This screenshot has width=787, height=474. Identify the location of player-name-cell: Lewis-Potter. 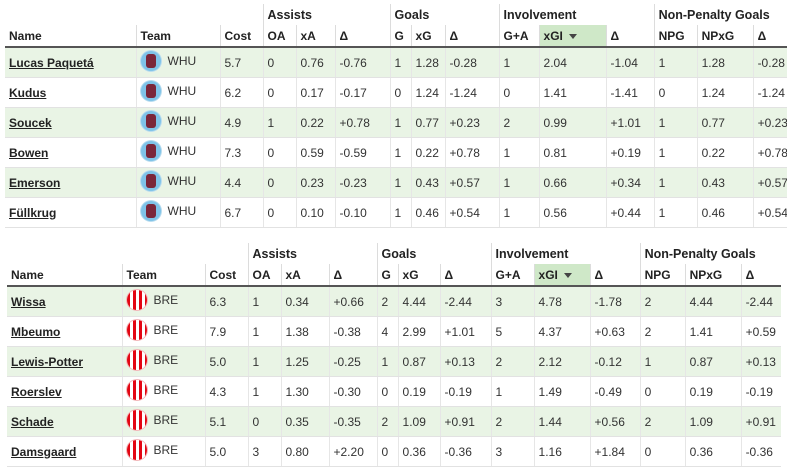
(64, 361).